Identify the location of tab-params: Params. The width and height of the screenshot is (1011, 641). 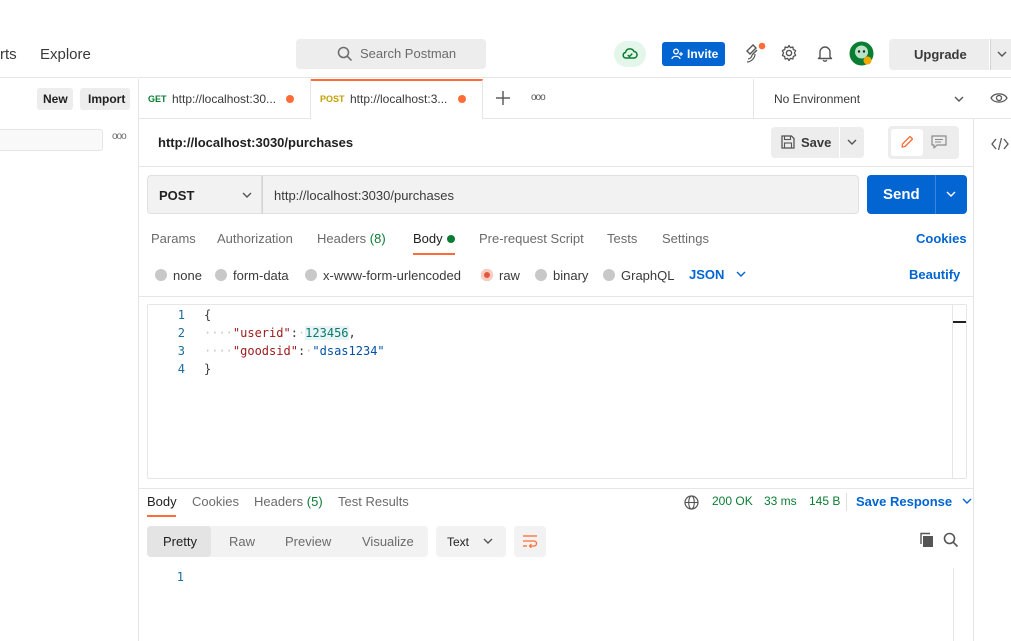
(173, 238).